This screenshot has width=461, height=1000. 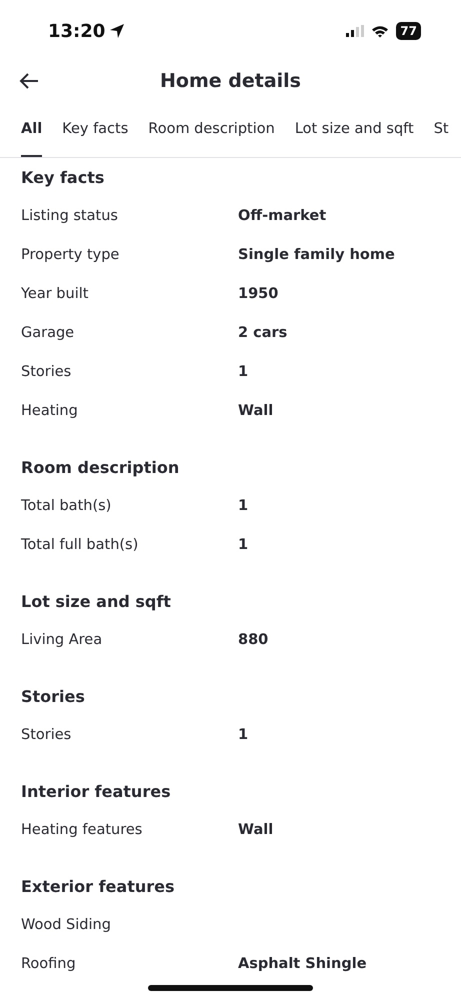 What do you see at coordinates (258, 294) in the screenshot?
I see `fact-value: 1950` at bounding box center [258, 294].